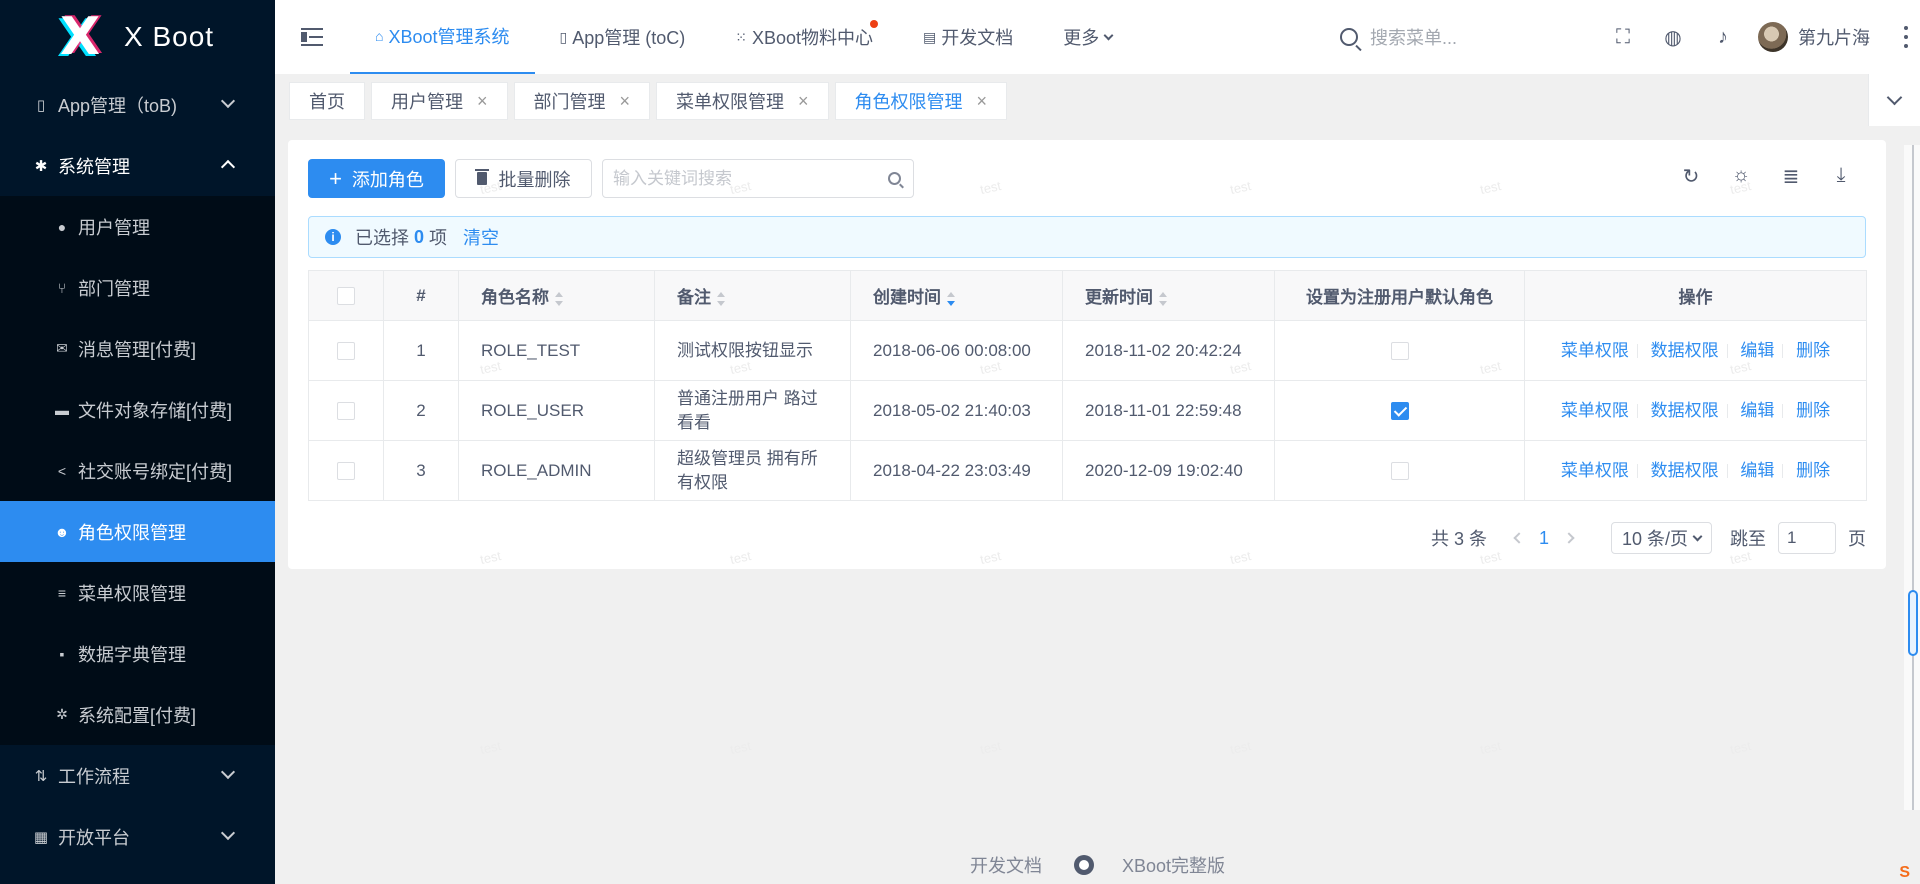 The height and width of the screenshot is (884, 1920). Describe the element at coordinates (742, 101) in the screenshot. I see `tab-menu-perms: 菜单权限管理 ×` at that location.